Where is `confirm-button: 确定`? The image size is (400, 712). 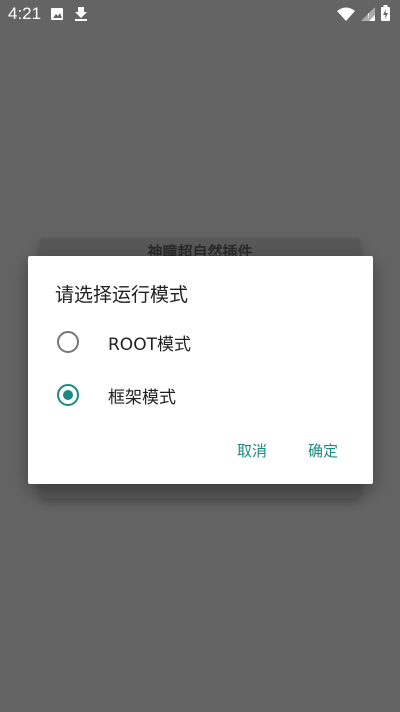
confirm-button: 确定 is located at coordinates (323, 450).